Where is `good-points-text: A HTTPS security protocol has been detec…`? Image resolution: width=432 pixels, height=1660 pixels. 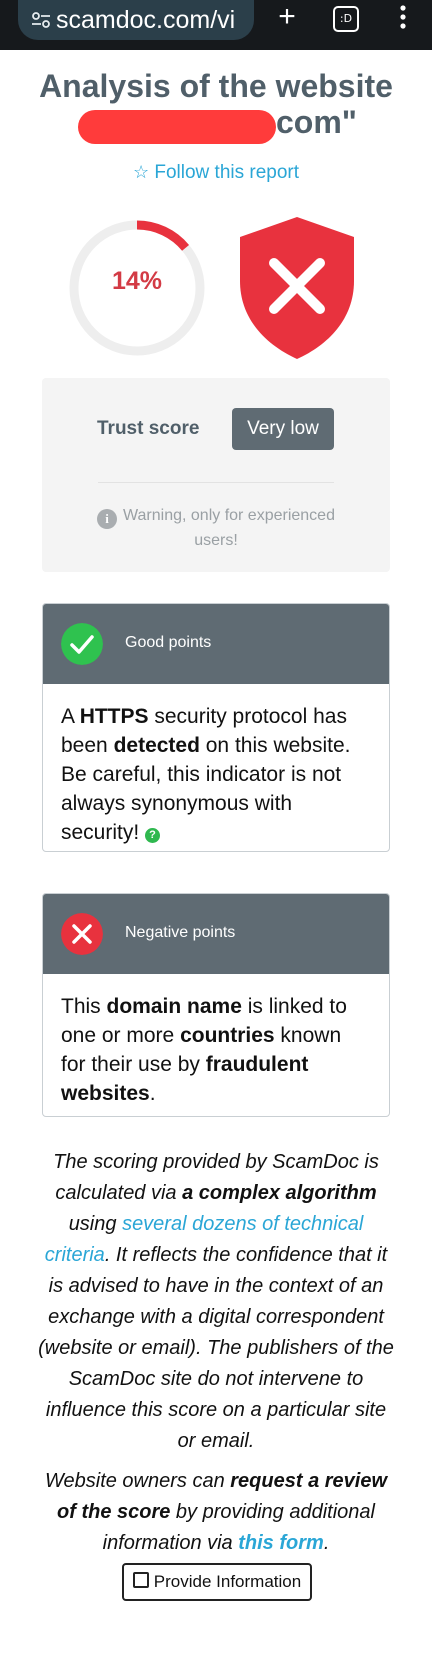
good-points-text: A HTTPS security protocol has been detec… is located at coordinates (206, 774).